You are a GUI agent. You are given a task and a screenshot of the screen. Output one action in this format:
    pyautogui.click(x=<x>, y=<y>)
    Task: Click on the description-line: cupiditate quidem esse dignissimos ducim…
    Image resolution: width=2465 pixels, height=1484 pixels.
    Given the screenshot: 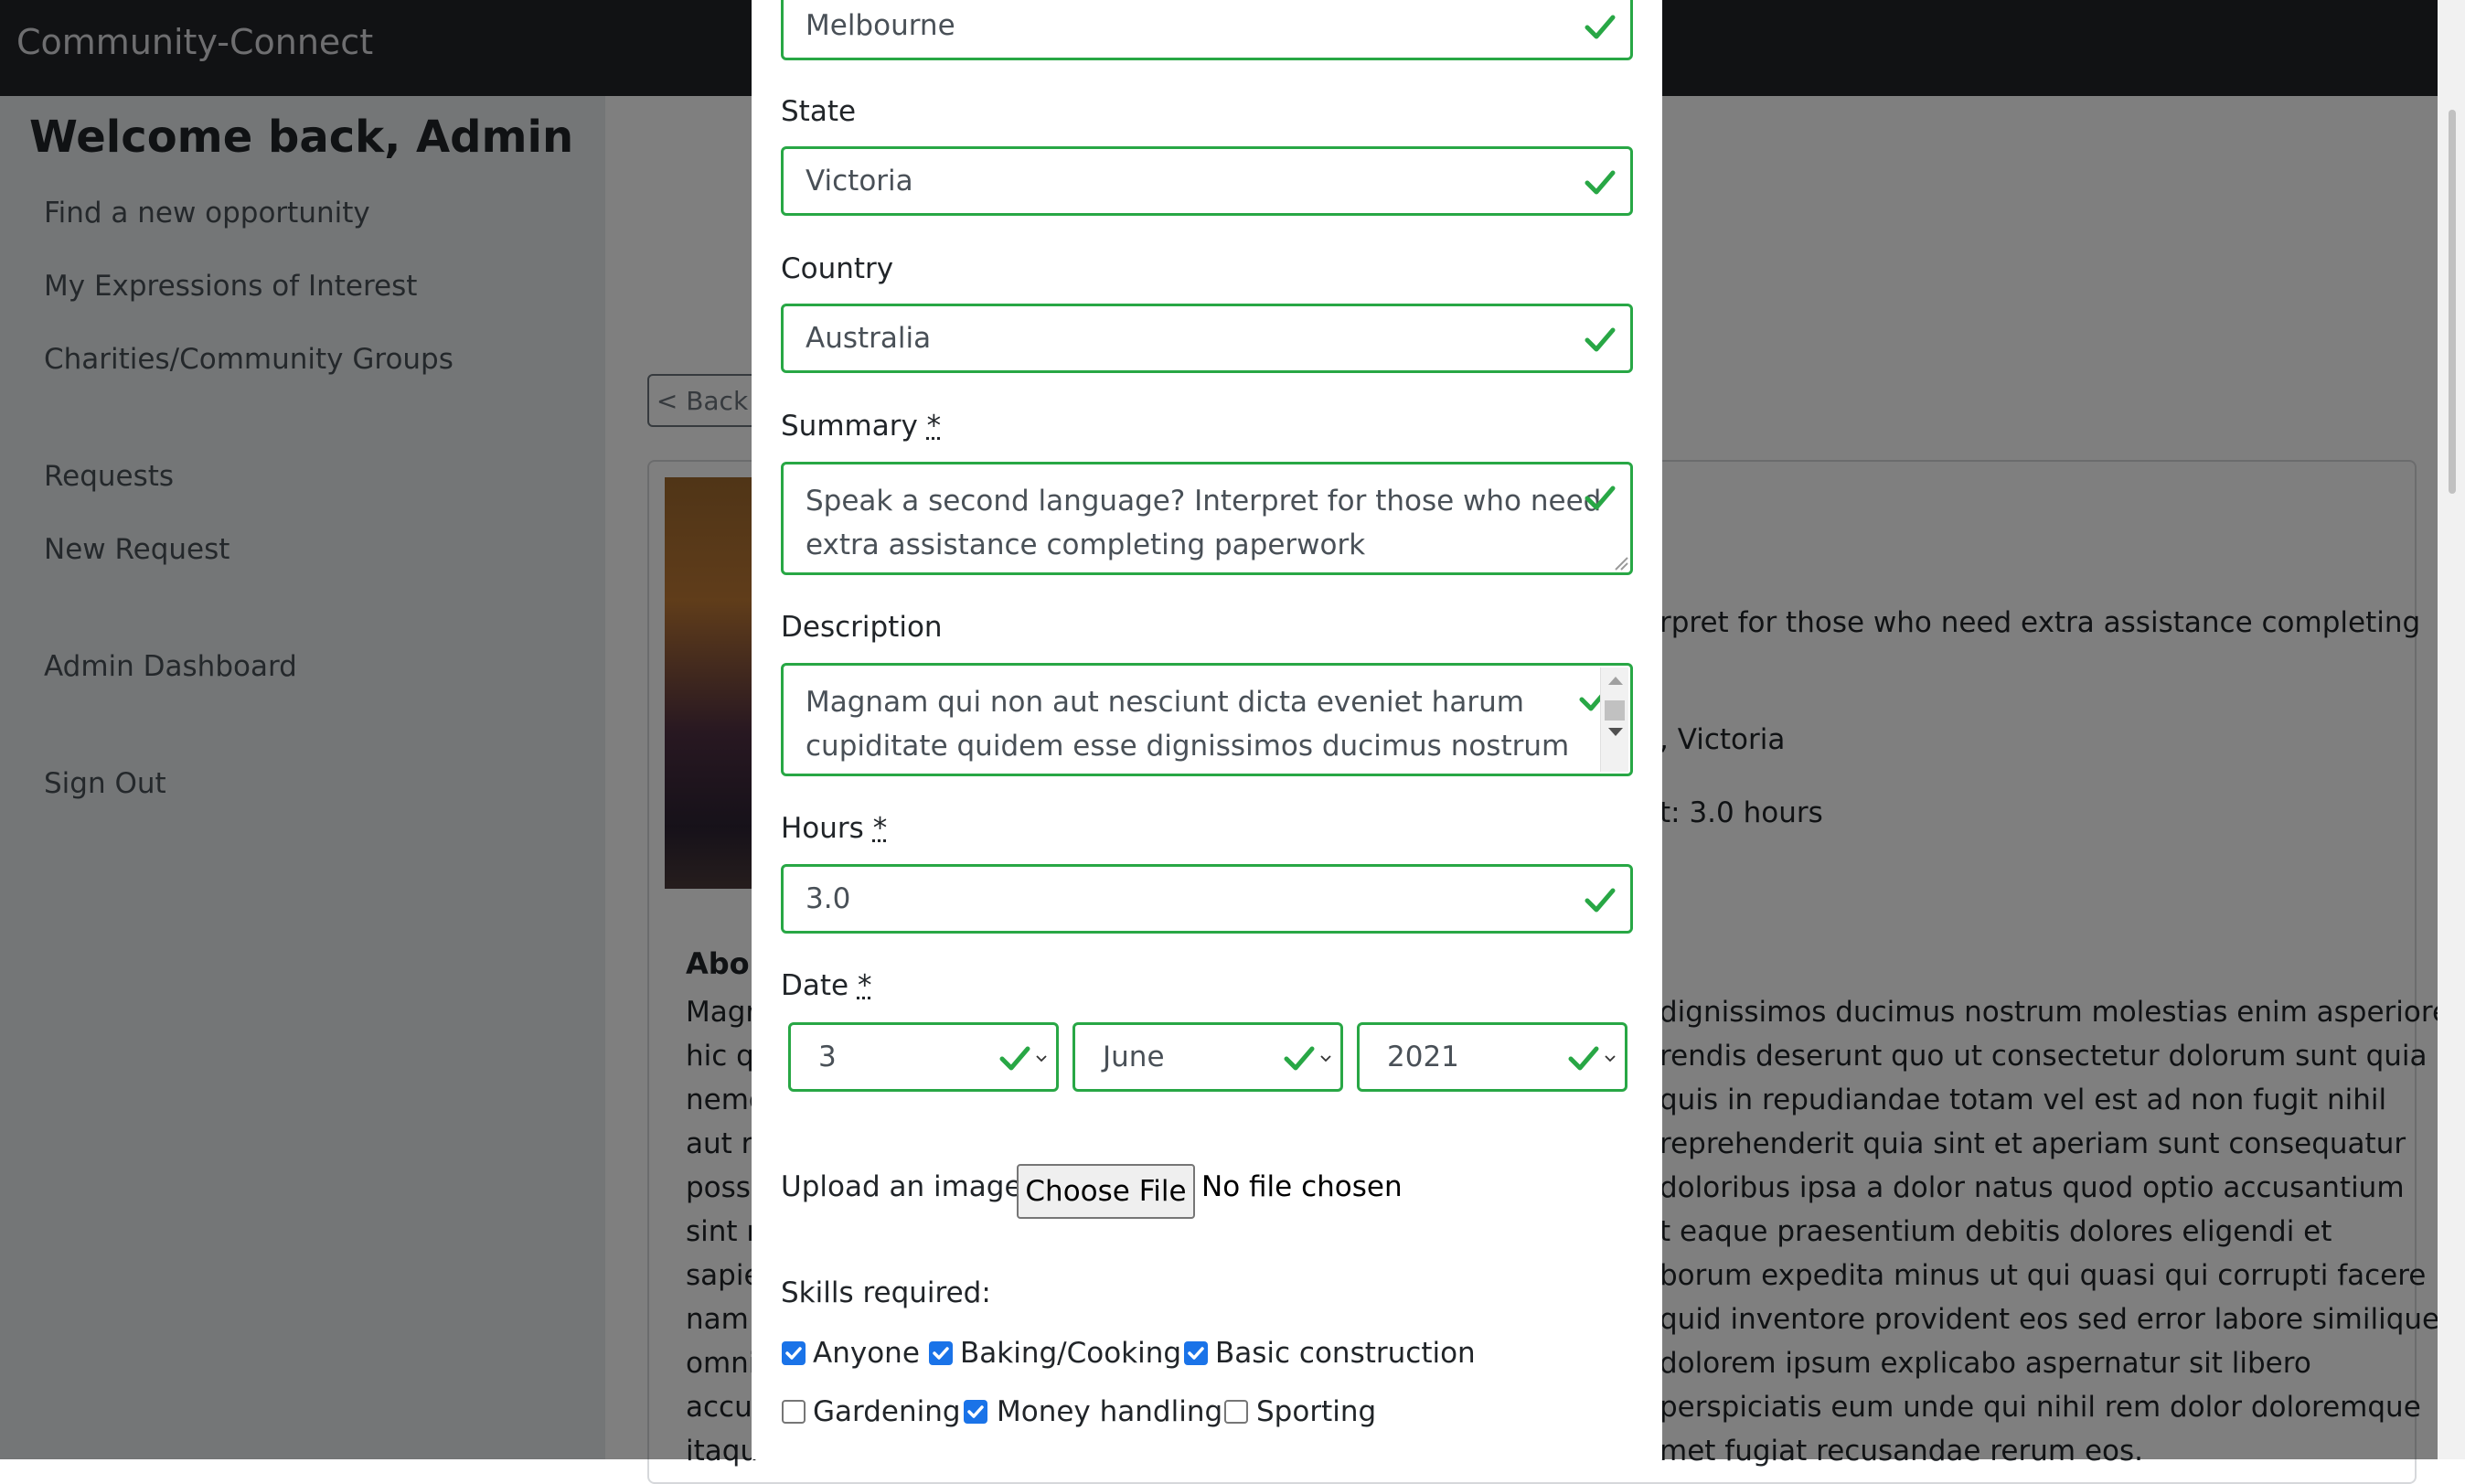 What is the action you would take?
    pyautogui.click(x=1188, y=746)
    